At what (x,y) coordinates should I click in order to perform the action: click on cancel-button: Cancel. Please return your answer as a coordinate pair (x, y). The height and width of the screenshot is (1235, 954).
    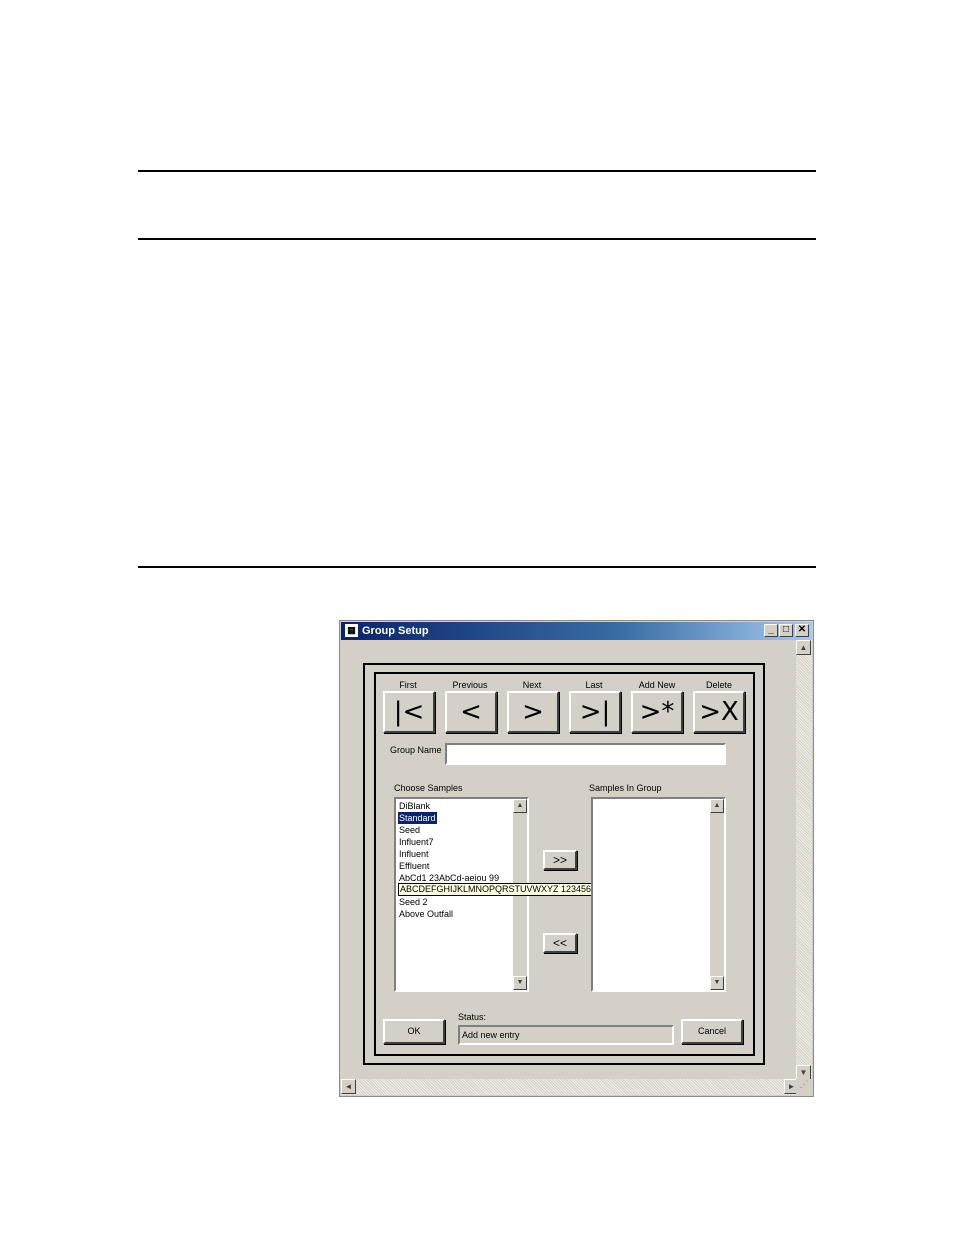
    Looking at the image, I should click on (712, 1031).